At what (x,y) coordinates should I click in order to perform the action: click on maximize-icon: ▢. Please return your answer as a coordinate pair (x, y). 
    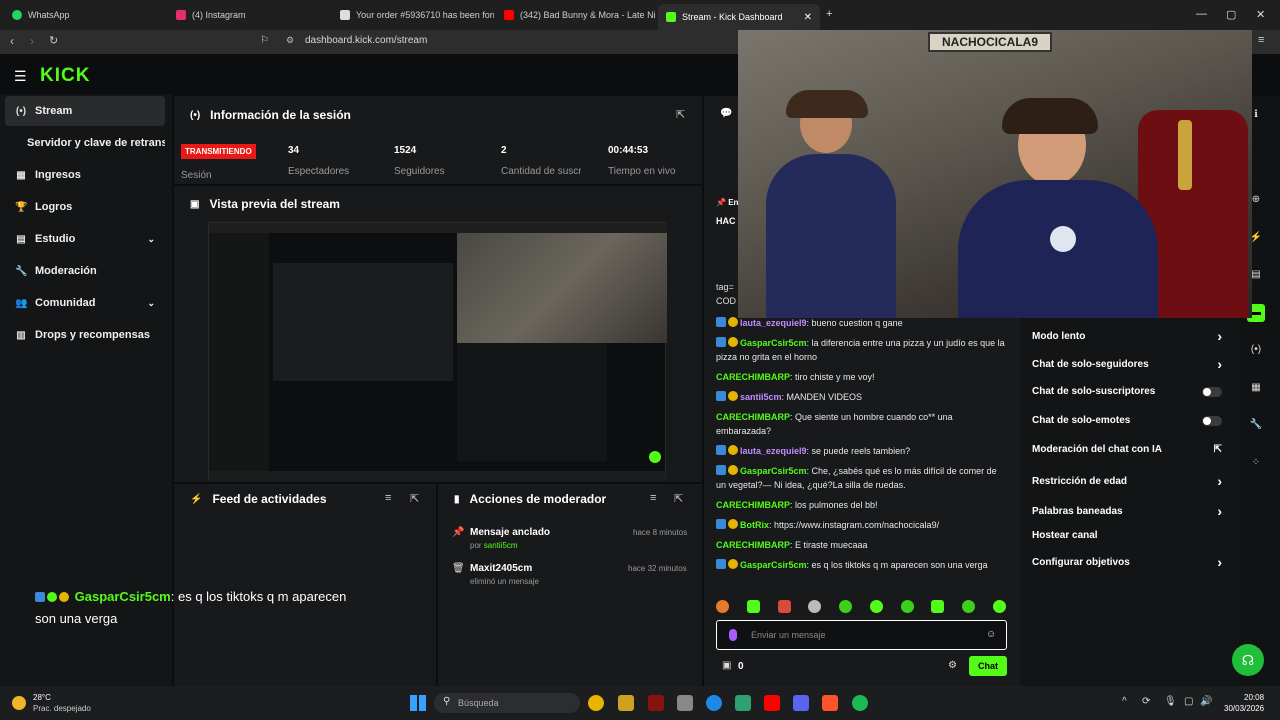
    Looking at the image, I should click on (1231, 14).